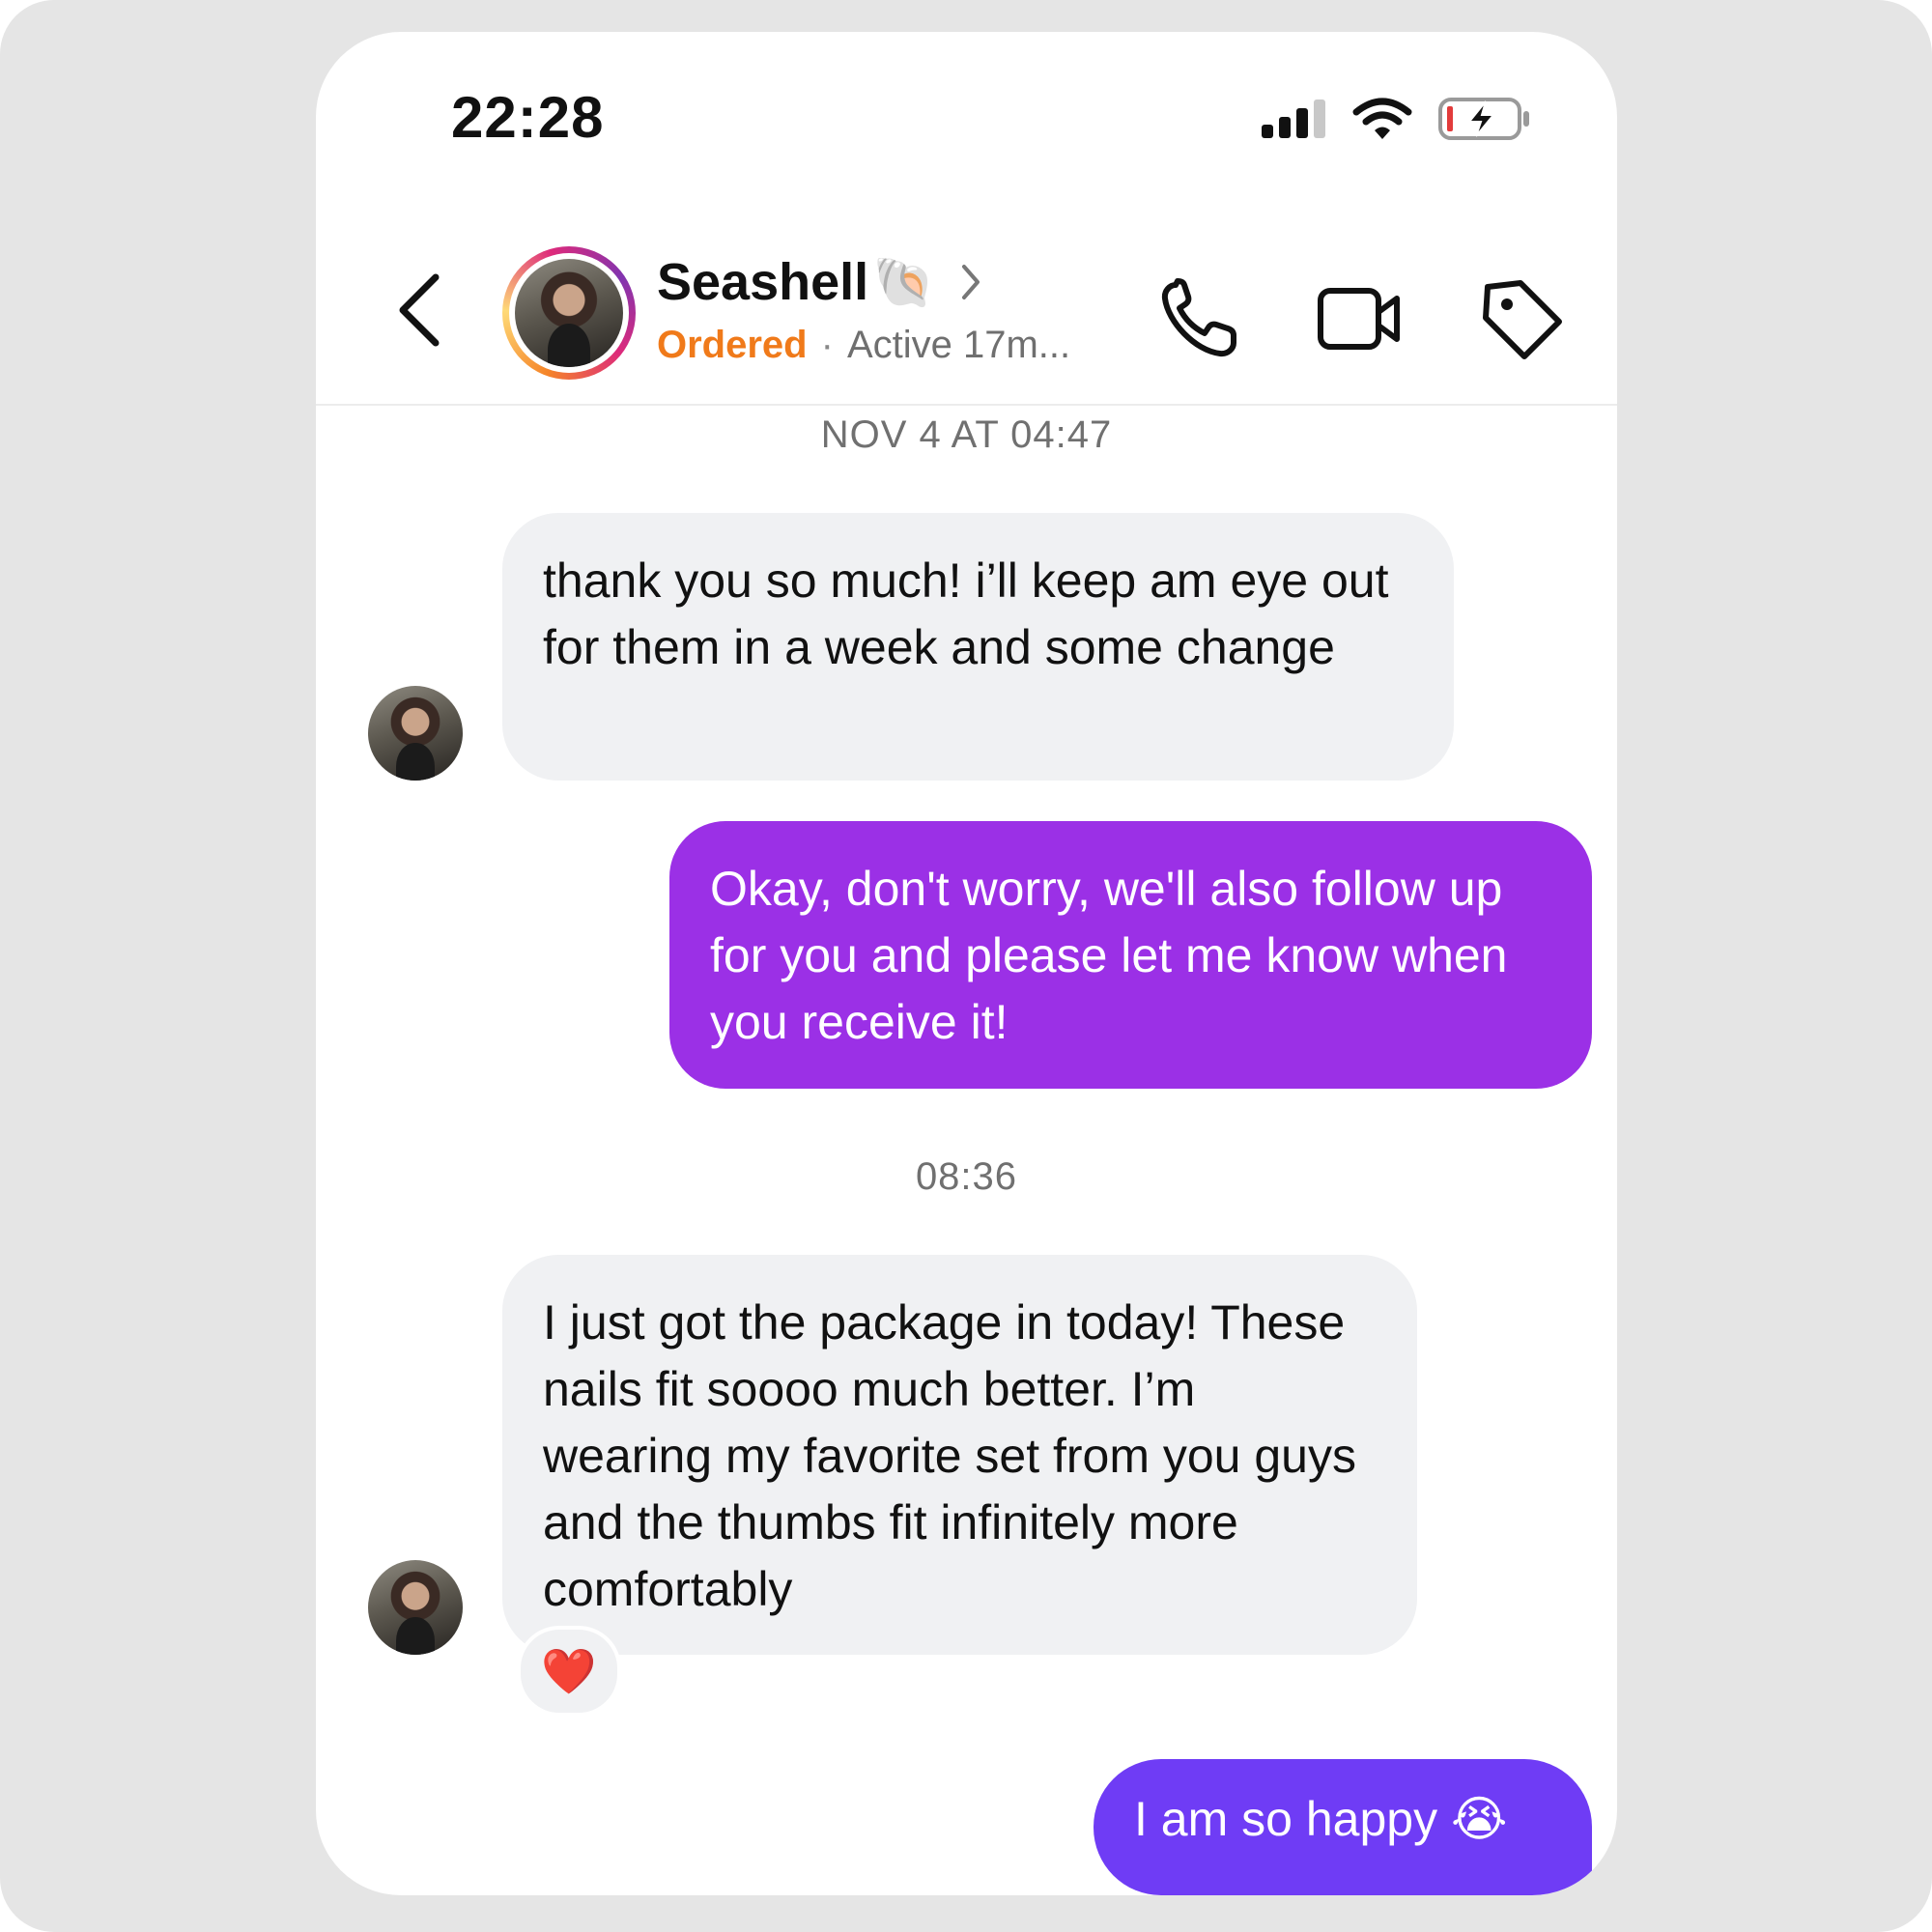 This screenshot has height=1932, width=1932. Describe the element at coordinates (1521, 318) in the screenshot. I see `tag-icon` at that location.